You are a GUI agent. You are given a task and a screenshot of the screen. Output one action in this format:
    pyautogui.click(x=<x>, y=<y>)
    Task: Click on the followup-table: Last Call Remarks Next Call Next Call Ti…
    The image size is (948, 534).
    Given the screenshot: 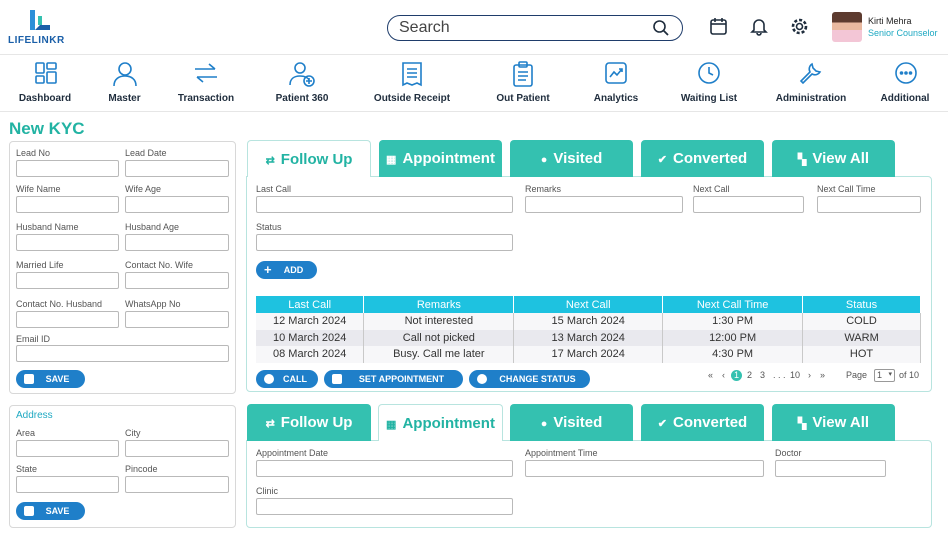 What is the action you would take?
    pyautogui.click(x=588, y=329)
    